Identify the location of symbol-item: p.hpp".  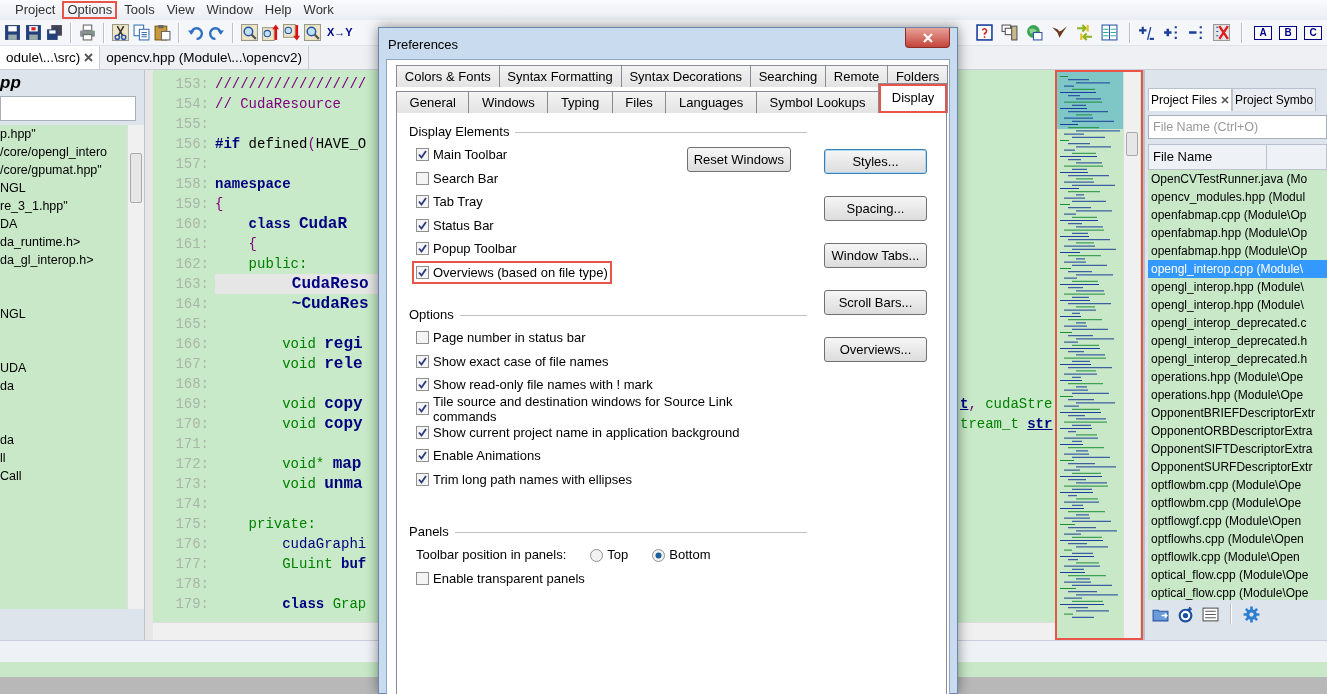
(59, 134).